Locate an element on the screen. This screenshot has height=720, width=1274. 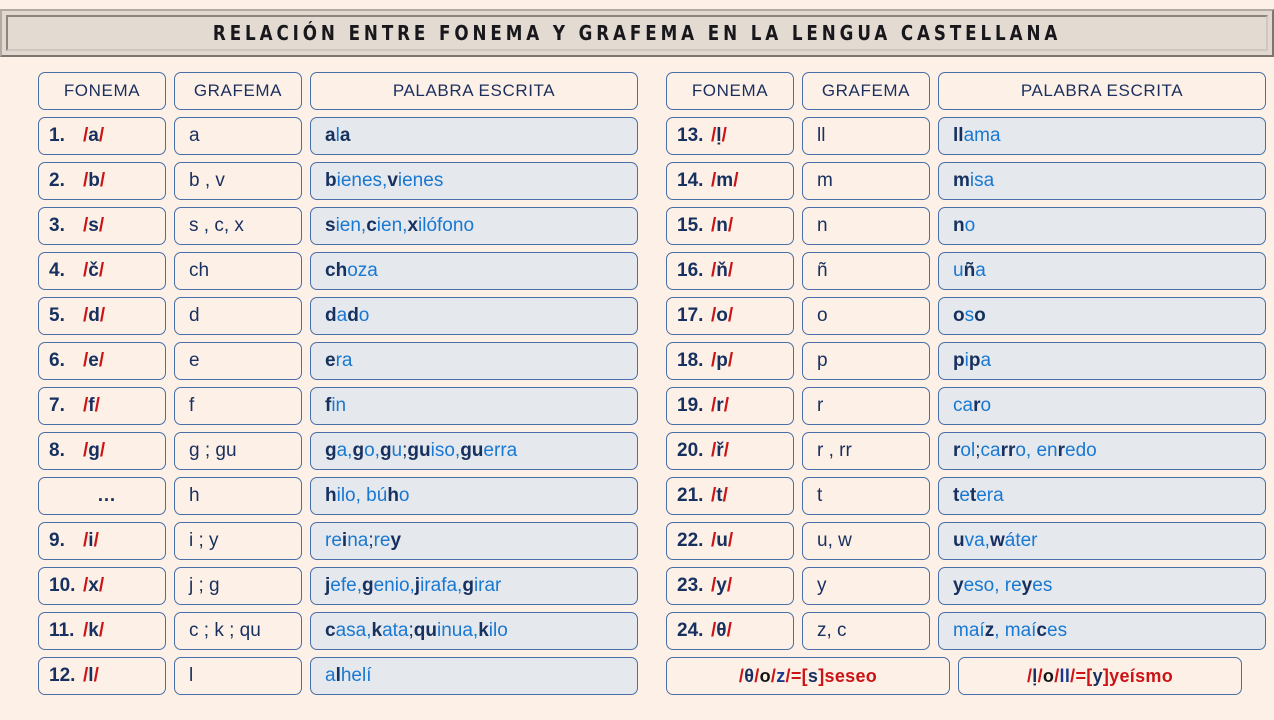
footnote-segment: seseo is located at coordinates (851, 675).